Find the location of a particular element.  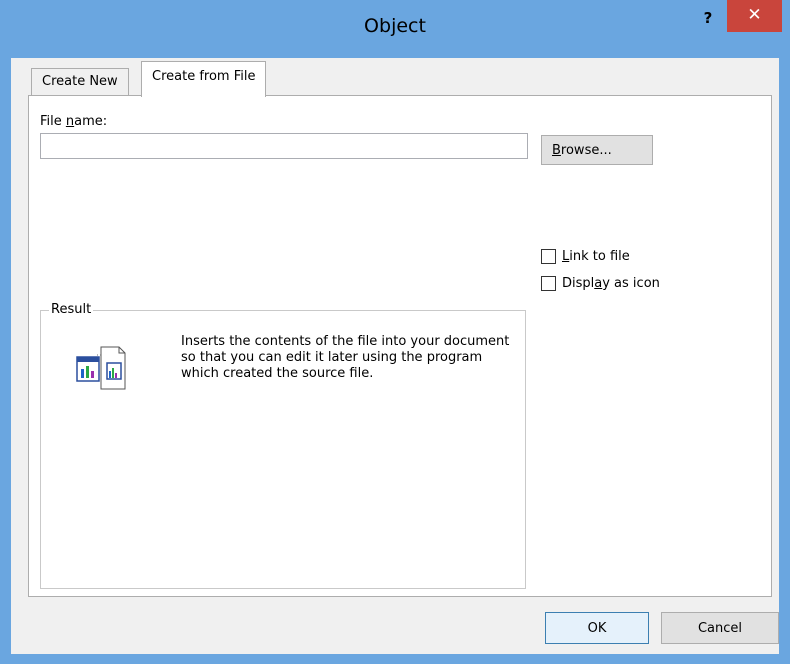

link-to-file-checkbox is located at coordinates (548, 256).